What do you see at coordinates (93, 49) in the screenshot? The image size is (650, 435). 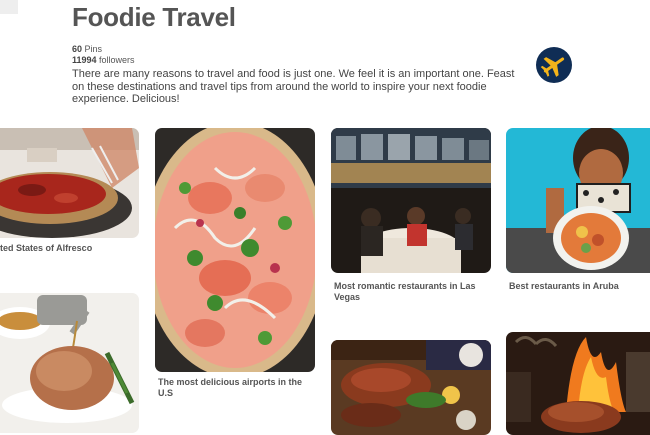 I see `pins-label: Pins` at bounding box center [93, 49].